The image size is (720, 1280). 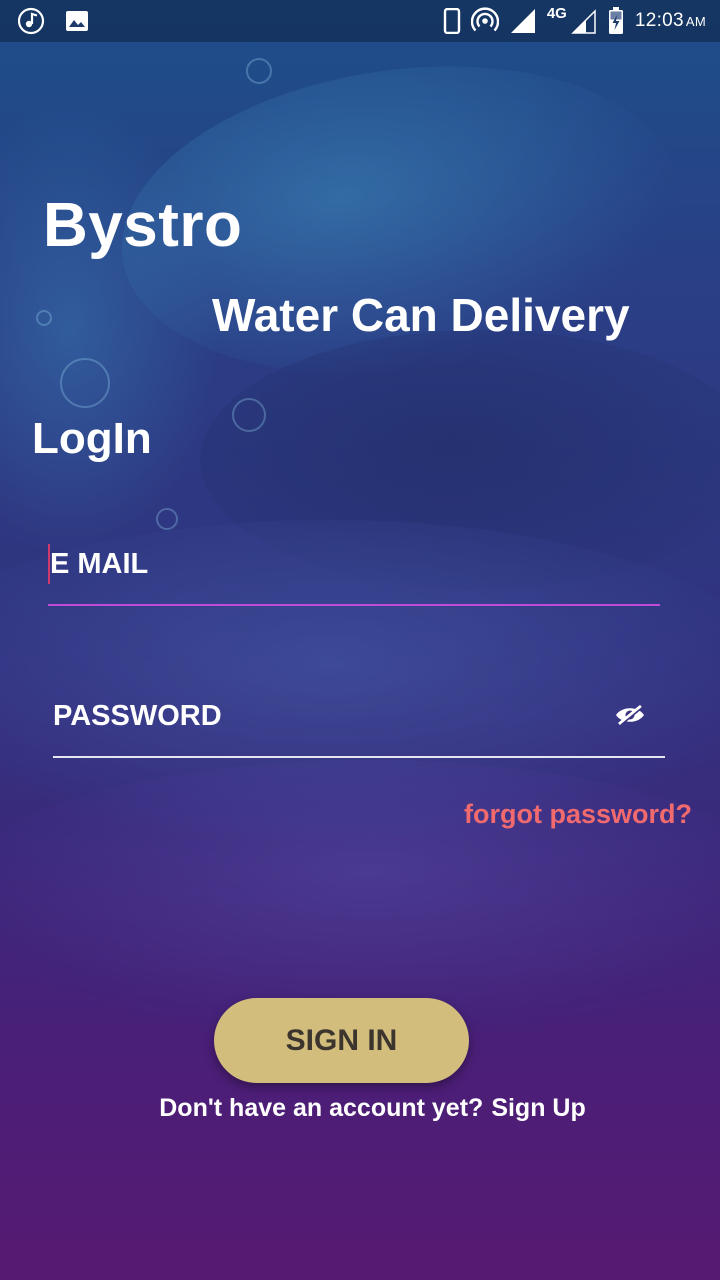 What do you see at coordinates (341, 1040) in the screenshot?
I see `sign-in-button: SIGN IN` at bounding box center [341, 1040].